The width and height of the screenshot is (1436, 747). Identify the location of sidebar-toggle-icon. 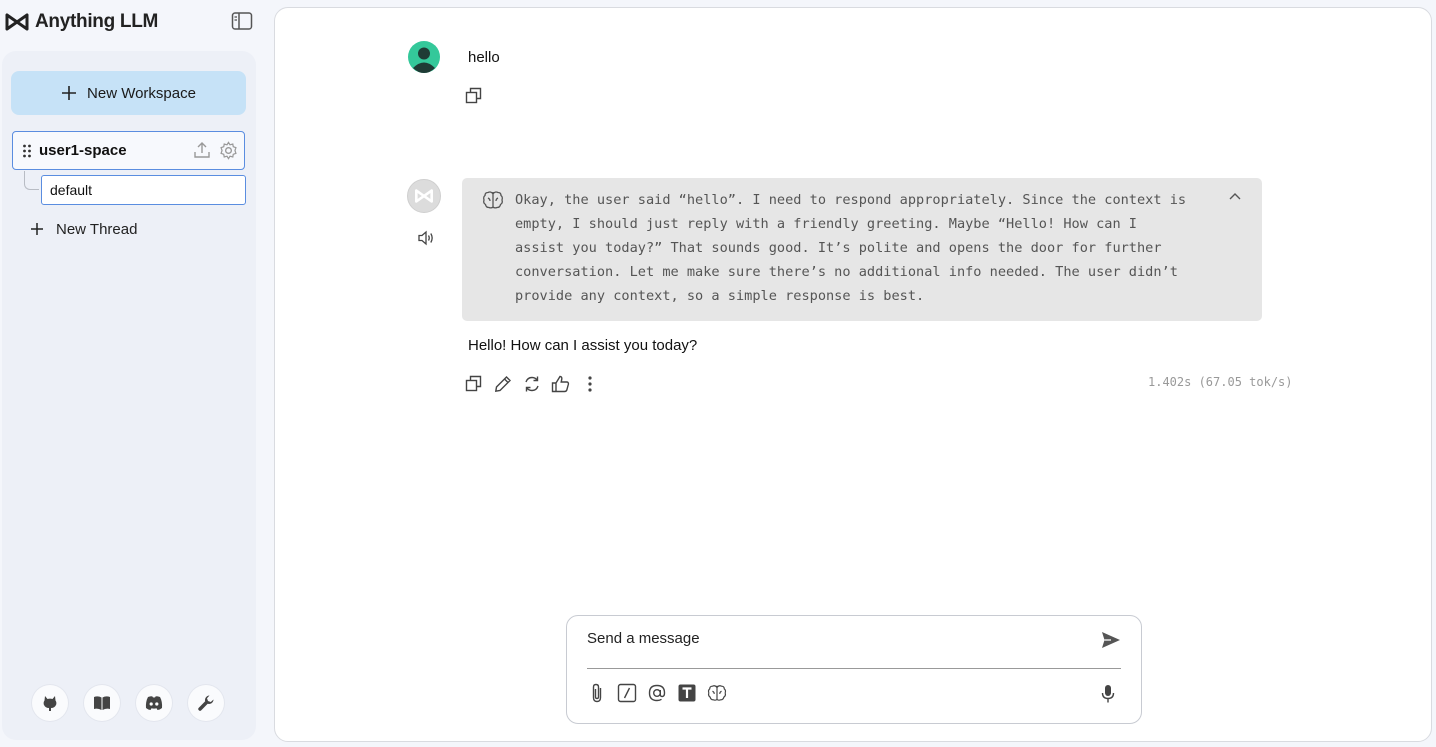
(242, 21).